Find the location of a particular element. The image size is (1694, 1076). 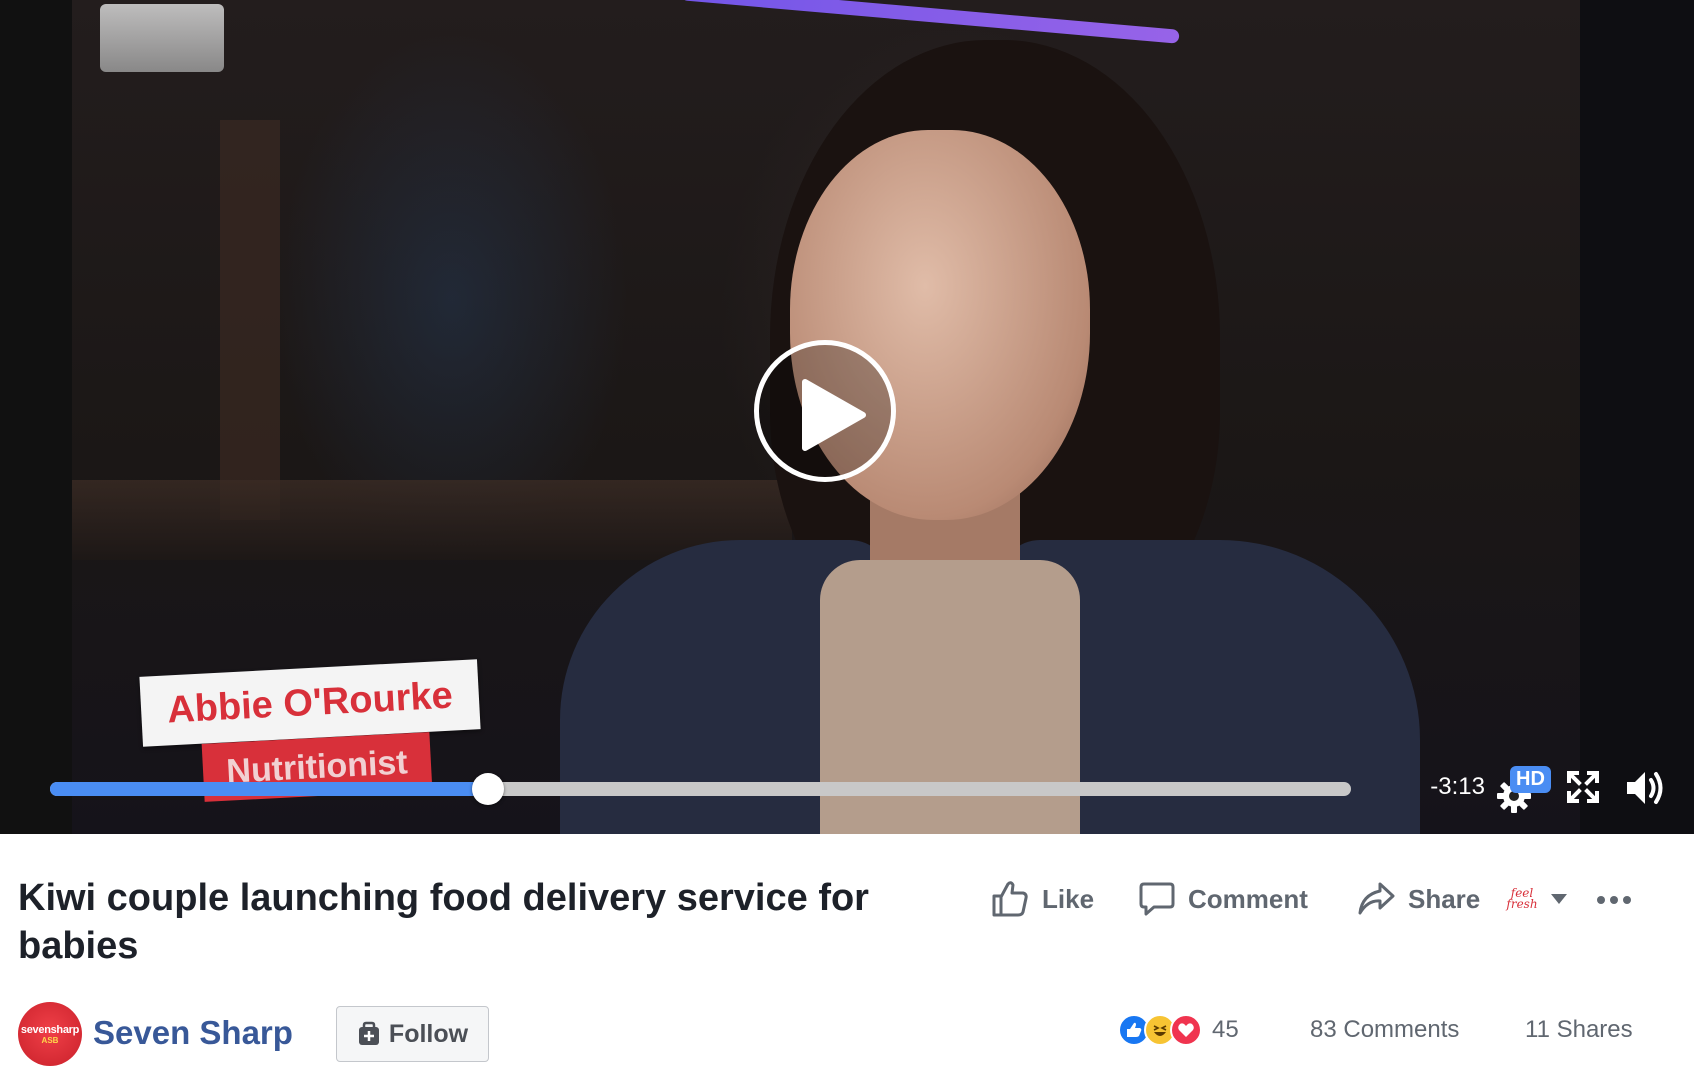

follow-button: Follow is located at coordinates (412, 1034).